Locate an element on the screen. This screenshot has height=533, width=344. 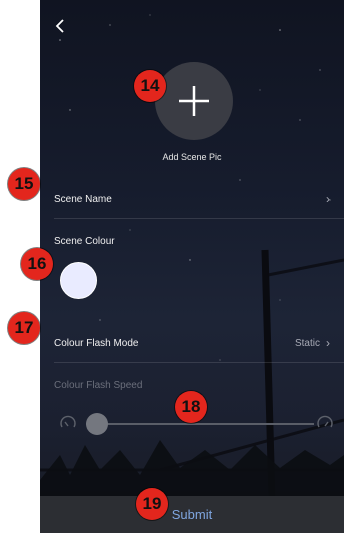
scene-name-row: Scene Name › is located at coordinates (192, 199).